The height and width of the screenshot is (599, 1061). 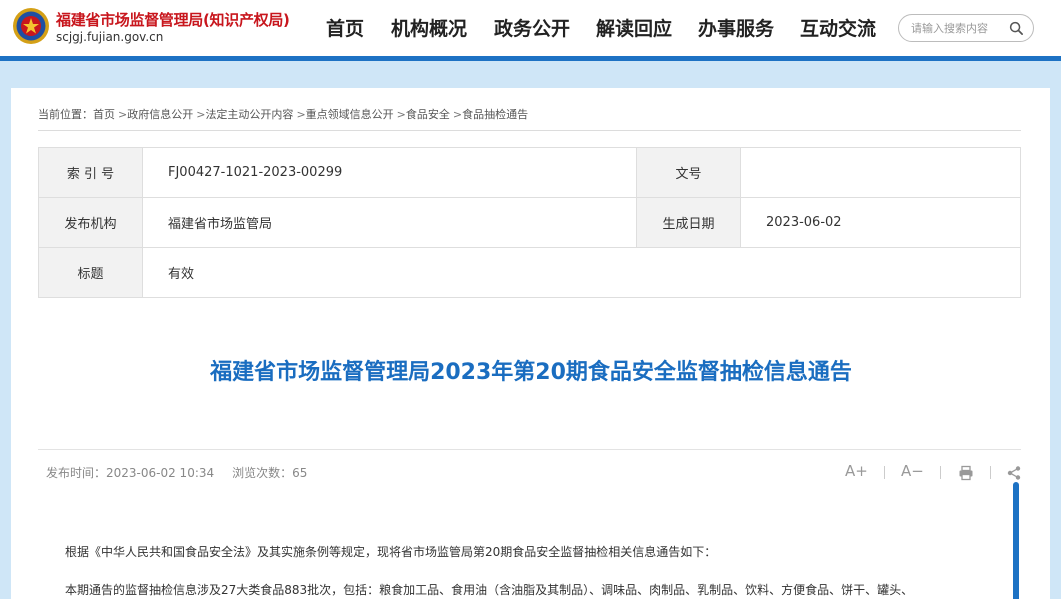 I want to click on view-count: 浏览次数：65, so click(x=270, y=473).